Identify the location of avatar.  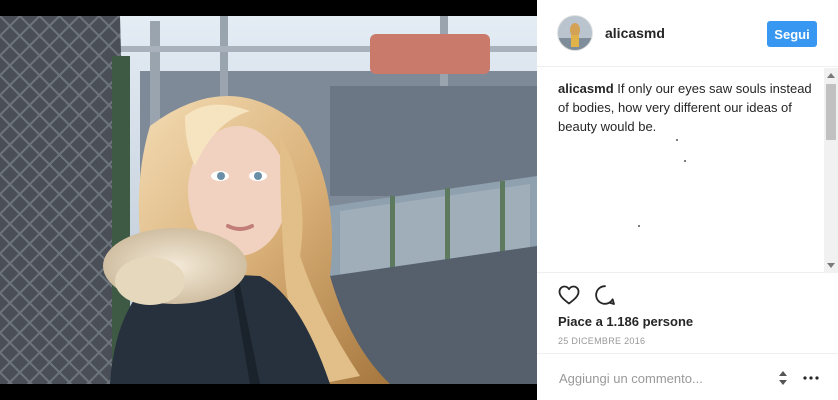
(575, 33).